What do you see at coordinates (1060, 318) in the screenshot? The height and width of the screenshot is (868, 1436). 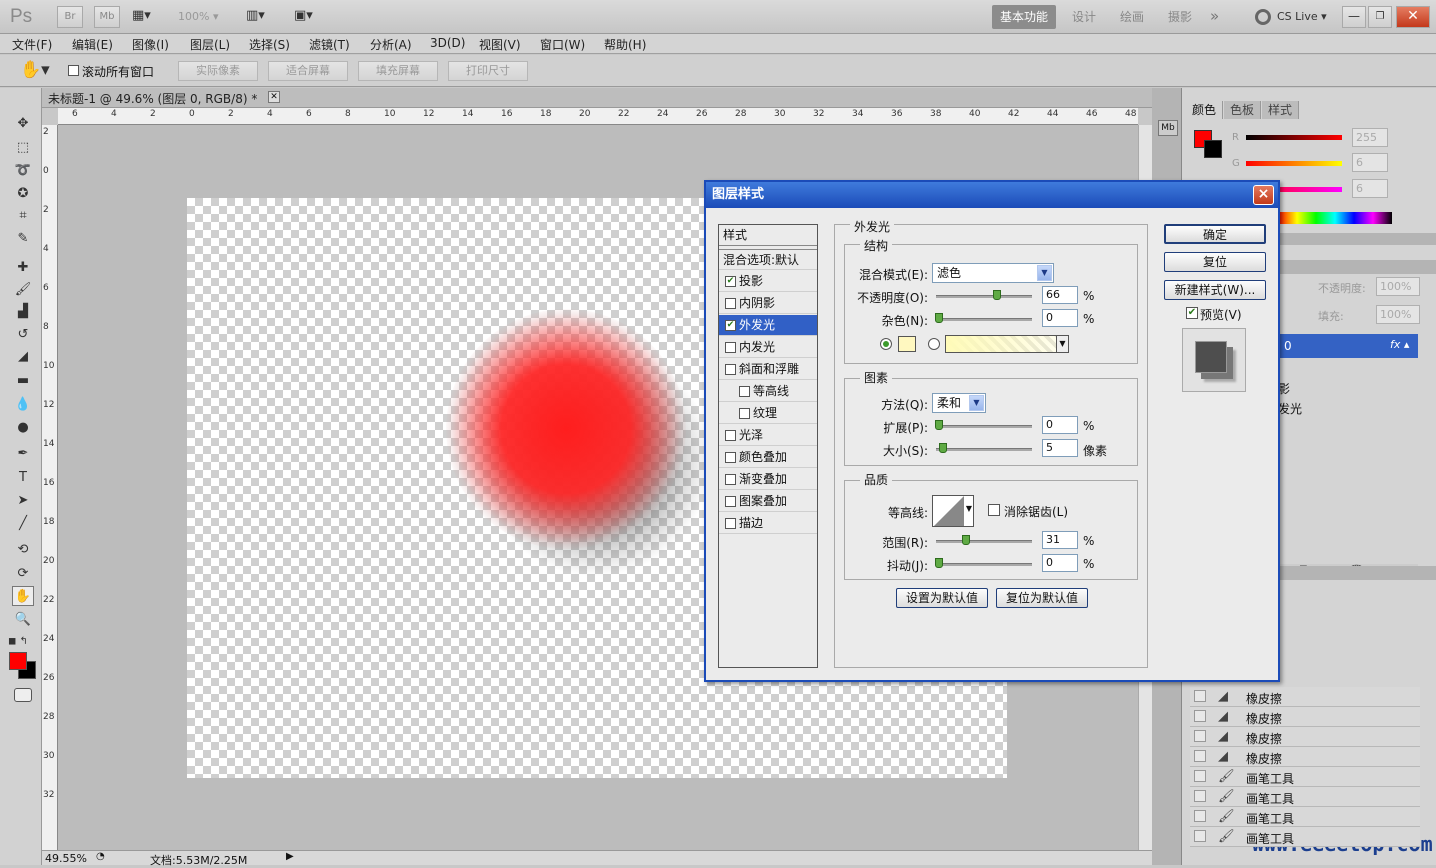 I see `noise-input: 0` at bounding box center [1060, 318].